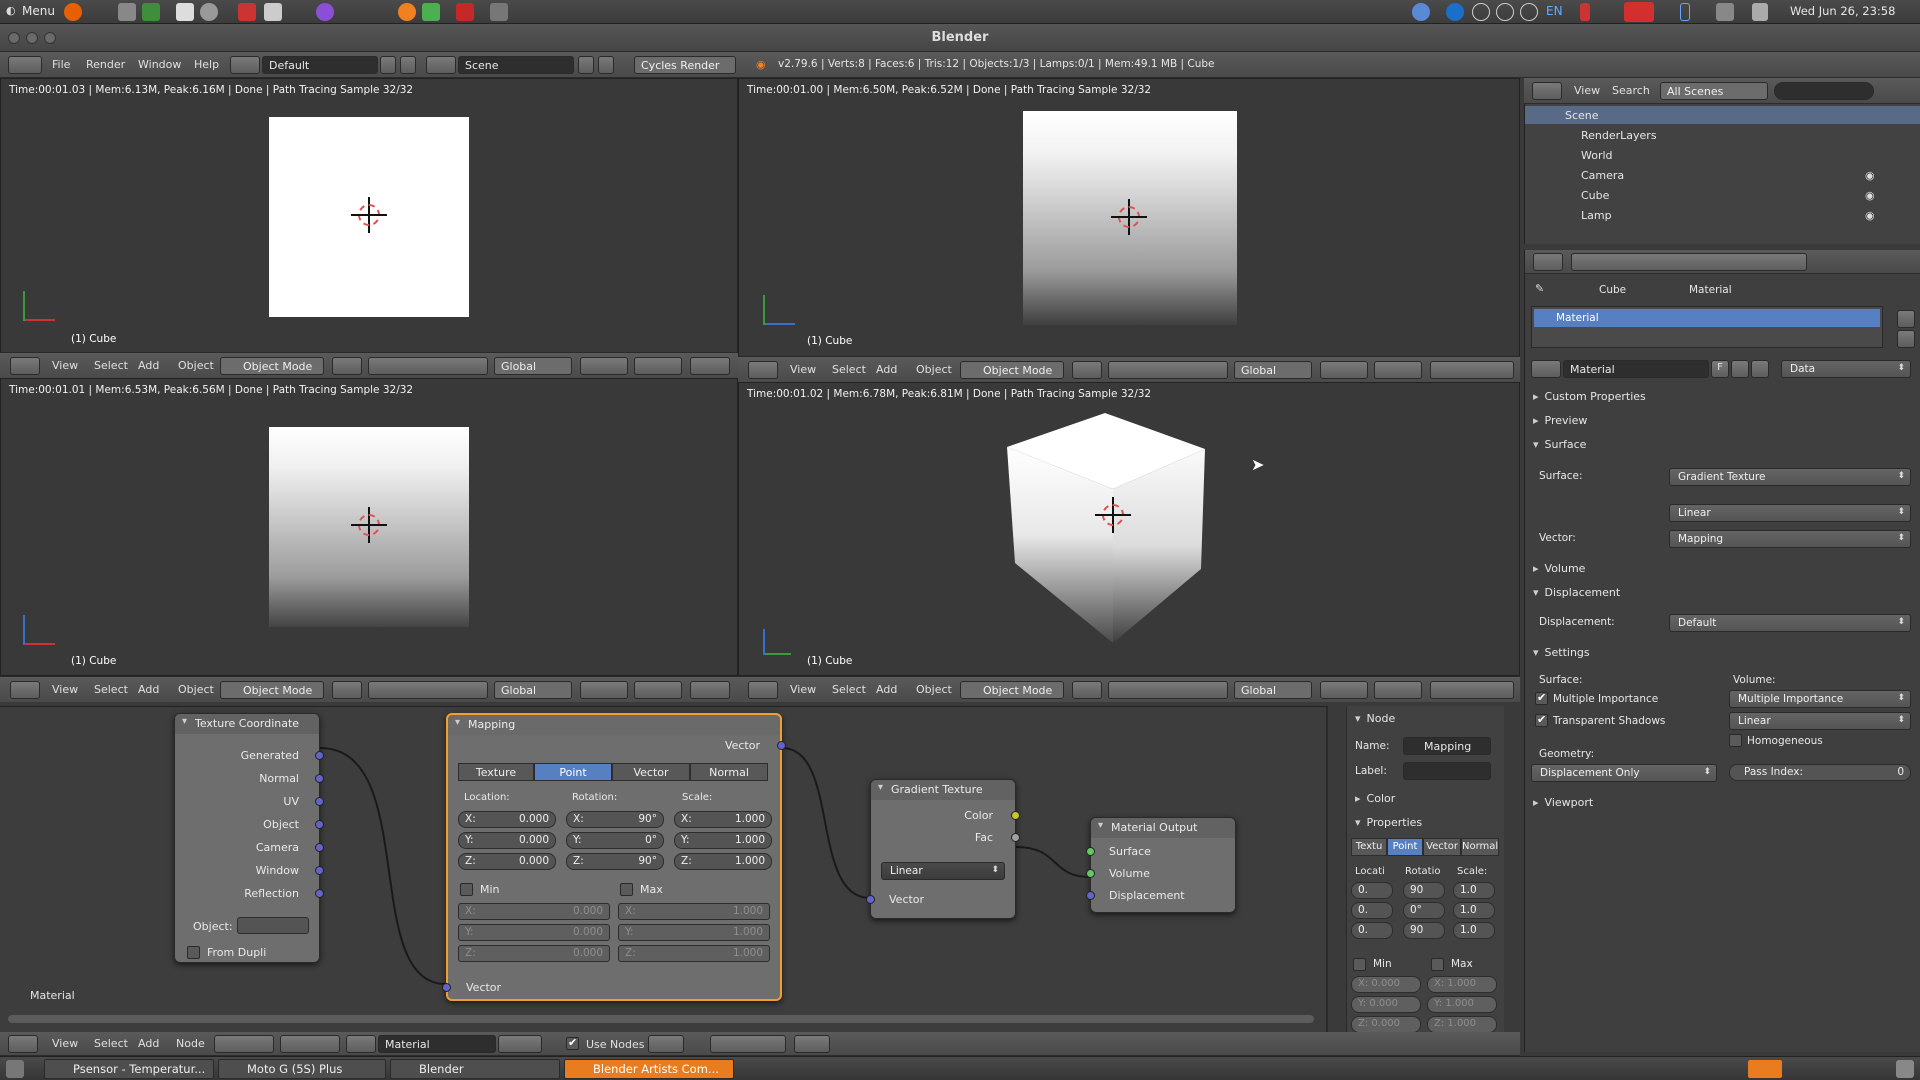  Describe the element at coordinates (190, 1043) in the screenshot. I see `menu-node: Node` at that location.